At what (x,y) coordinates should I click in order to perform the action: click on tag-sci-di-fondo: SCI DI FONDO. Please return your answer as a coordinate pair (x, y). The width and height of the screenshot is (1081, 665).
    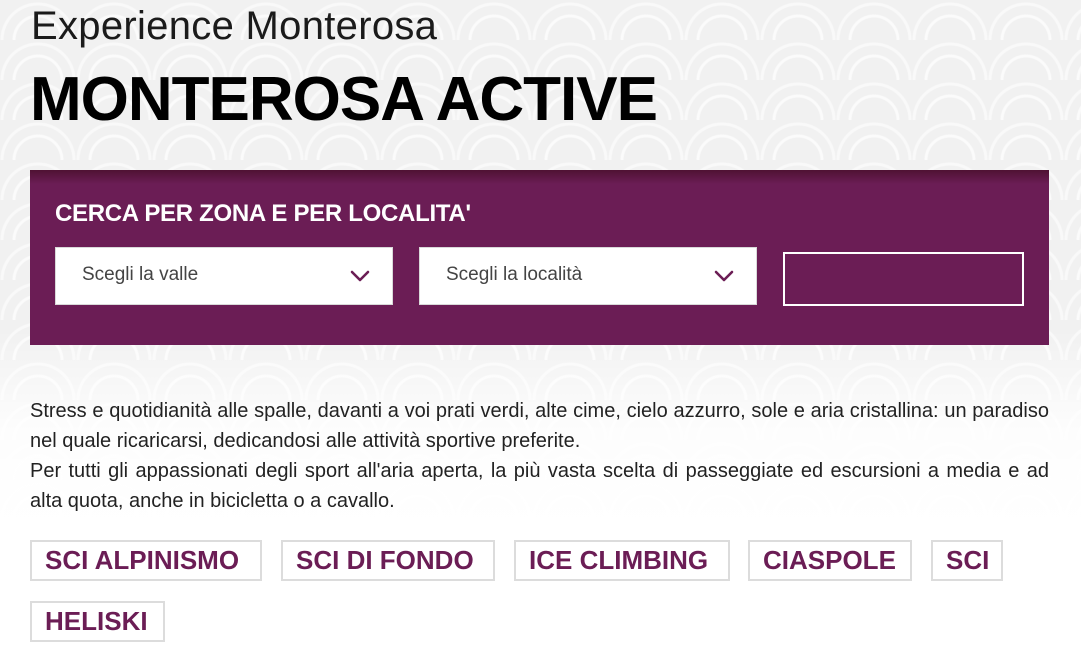
    Looking at the image, I should click on (388, 560).